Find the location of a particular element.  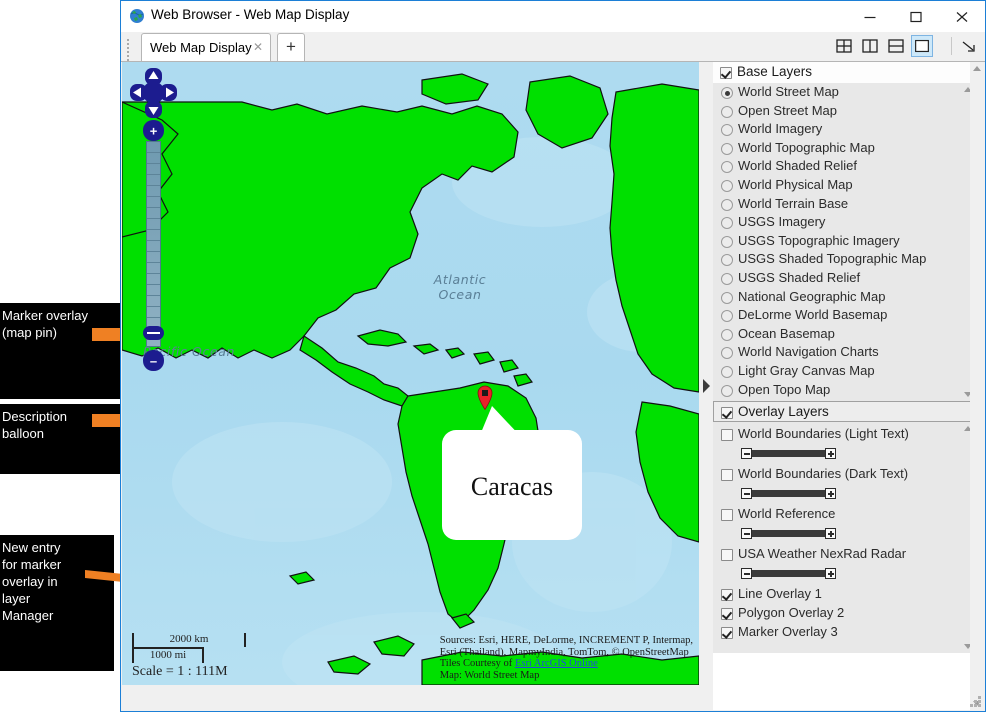

minimize-button is located at coordinates (870, 16).